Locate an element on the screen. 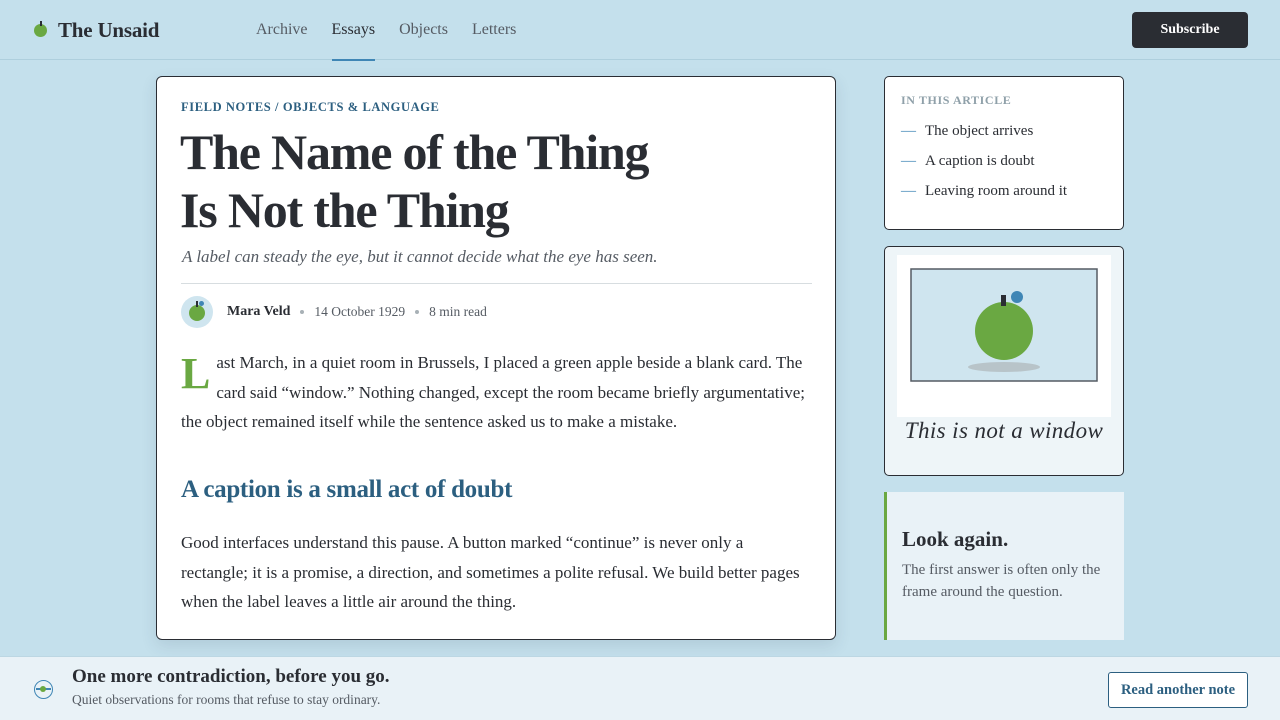  apple-figure: This is not a window is located at coordinates (1004, 361).